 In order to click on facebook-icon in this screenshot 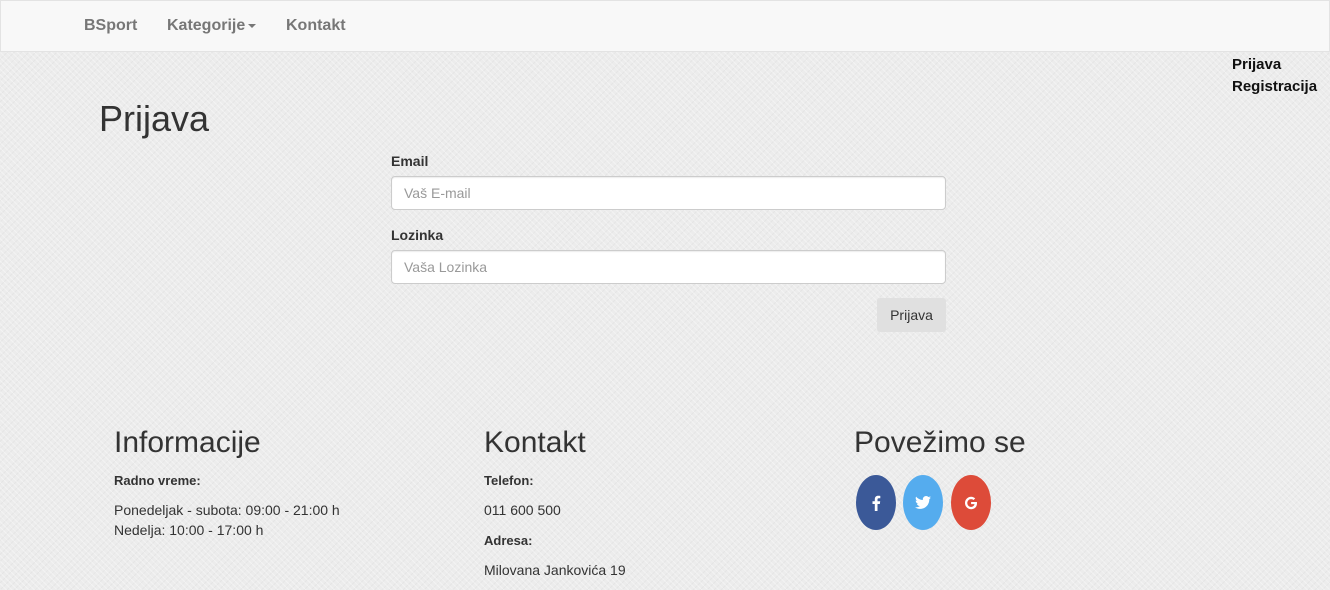, I will do `click(876, 503)`.